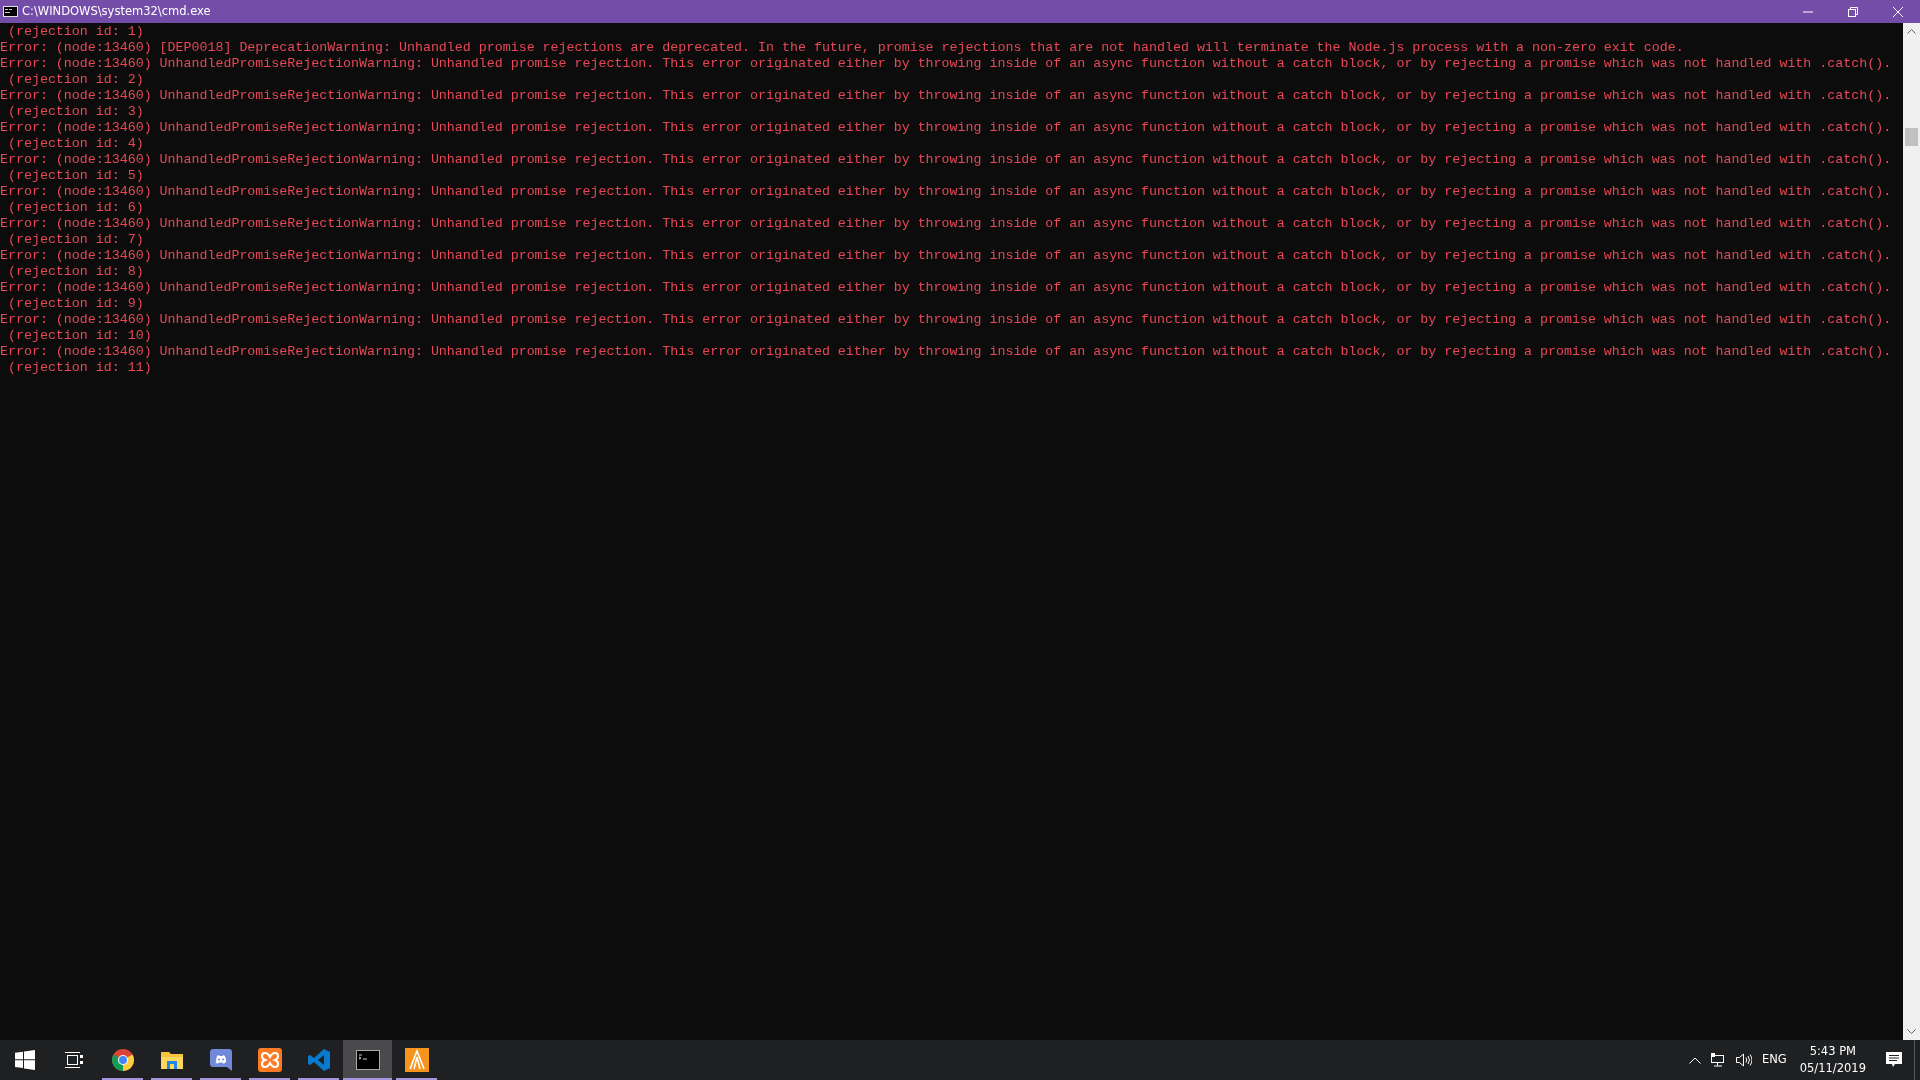 Image resolution: width=1920 pixels, height=1080 pixels. I want to click on windows-logo-icon, so click(24, 1060).